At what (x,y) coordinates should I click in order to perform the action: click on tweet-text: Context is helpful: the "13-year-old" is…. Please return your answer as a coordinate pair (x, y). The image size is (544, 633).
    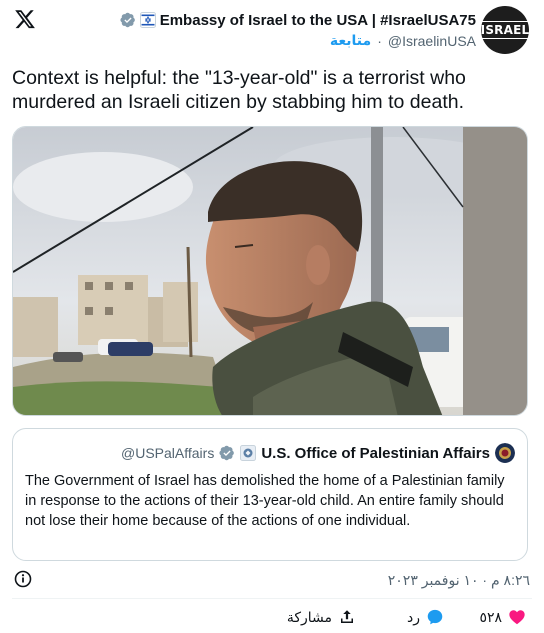
    Looking at the image, I should click on (239, 90).